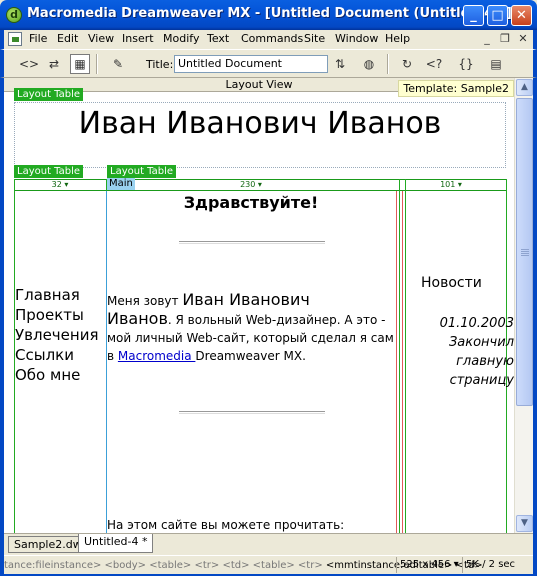  What do you see at coordinates (429, 565) in the screenshot?
I see `window-size-dropdown: 525 x 456 ▾` at bounding box center [429, 565].